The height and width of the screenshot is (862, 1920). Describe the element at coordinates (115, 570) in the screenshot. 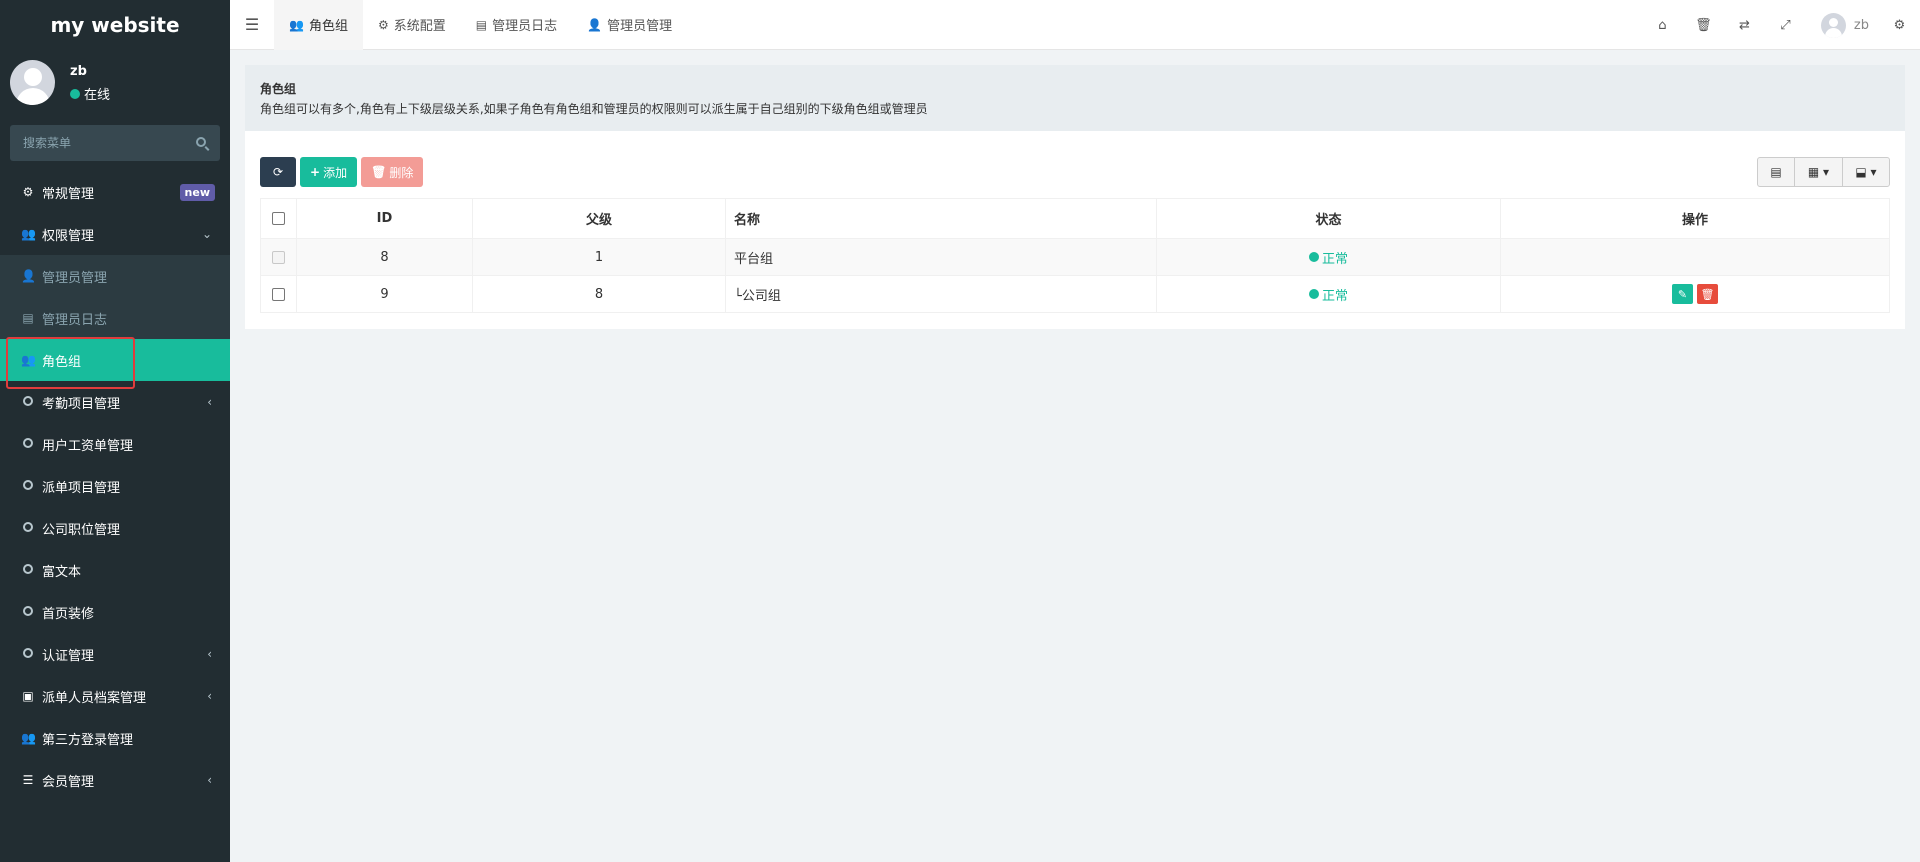

I see `sidebar-item-rich-text: 富文本` at that location.